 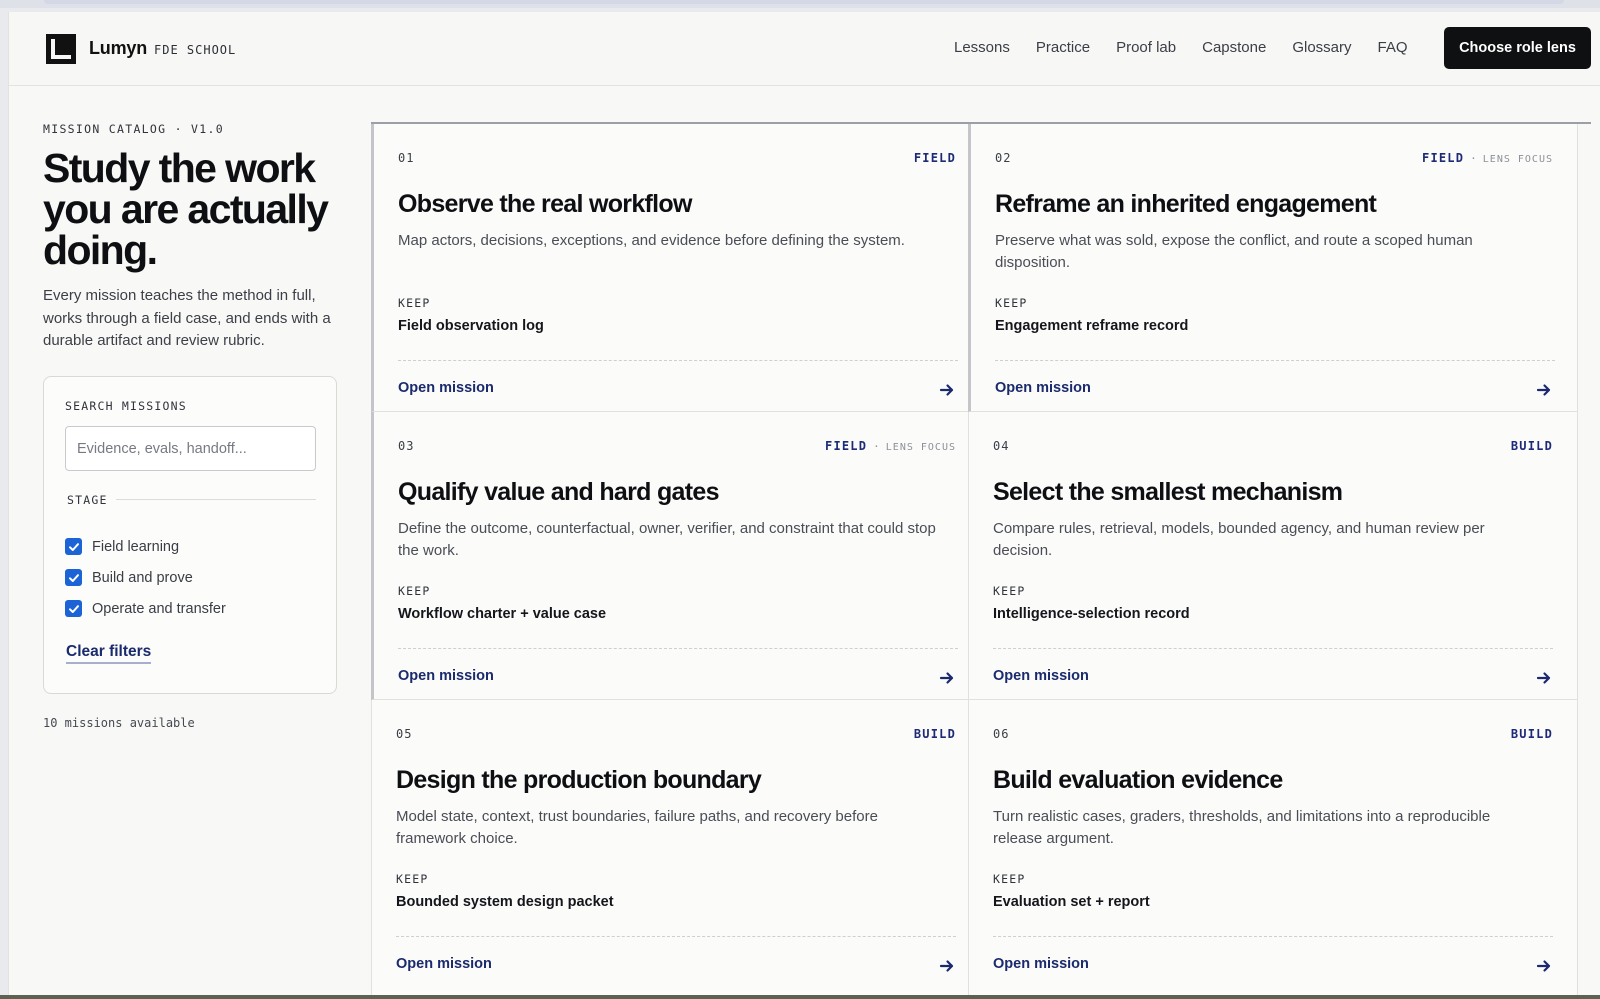 I want to click on window-bottom-edge, so click(x=800, y=997).